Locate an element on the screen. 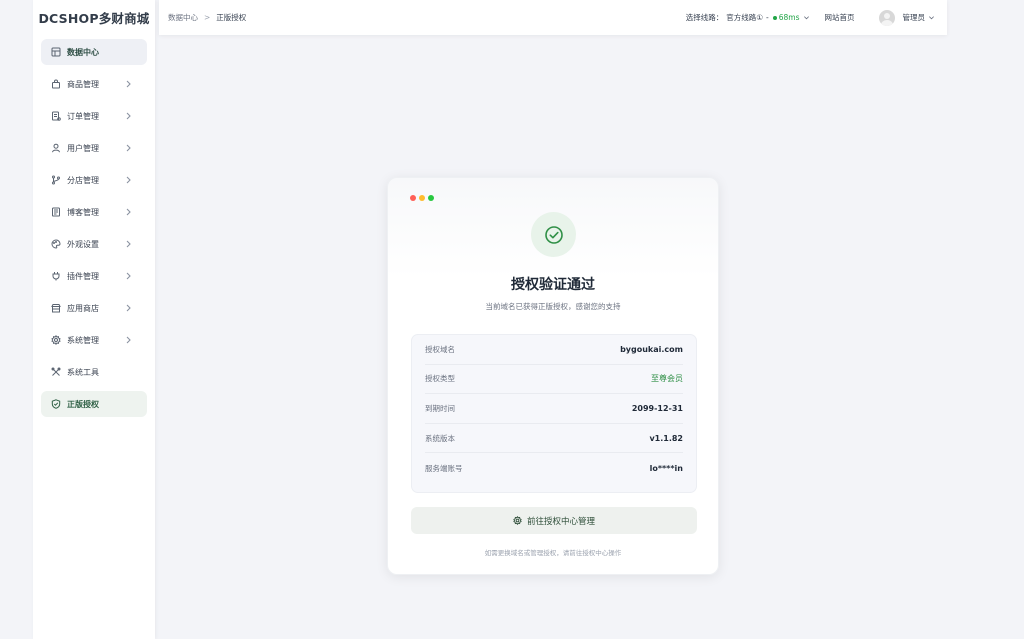 The height and width of the screenshot is (639, 1024). sidebar-item-label: 订单管理 is located at coordinates (83, 116).